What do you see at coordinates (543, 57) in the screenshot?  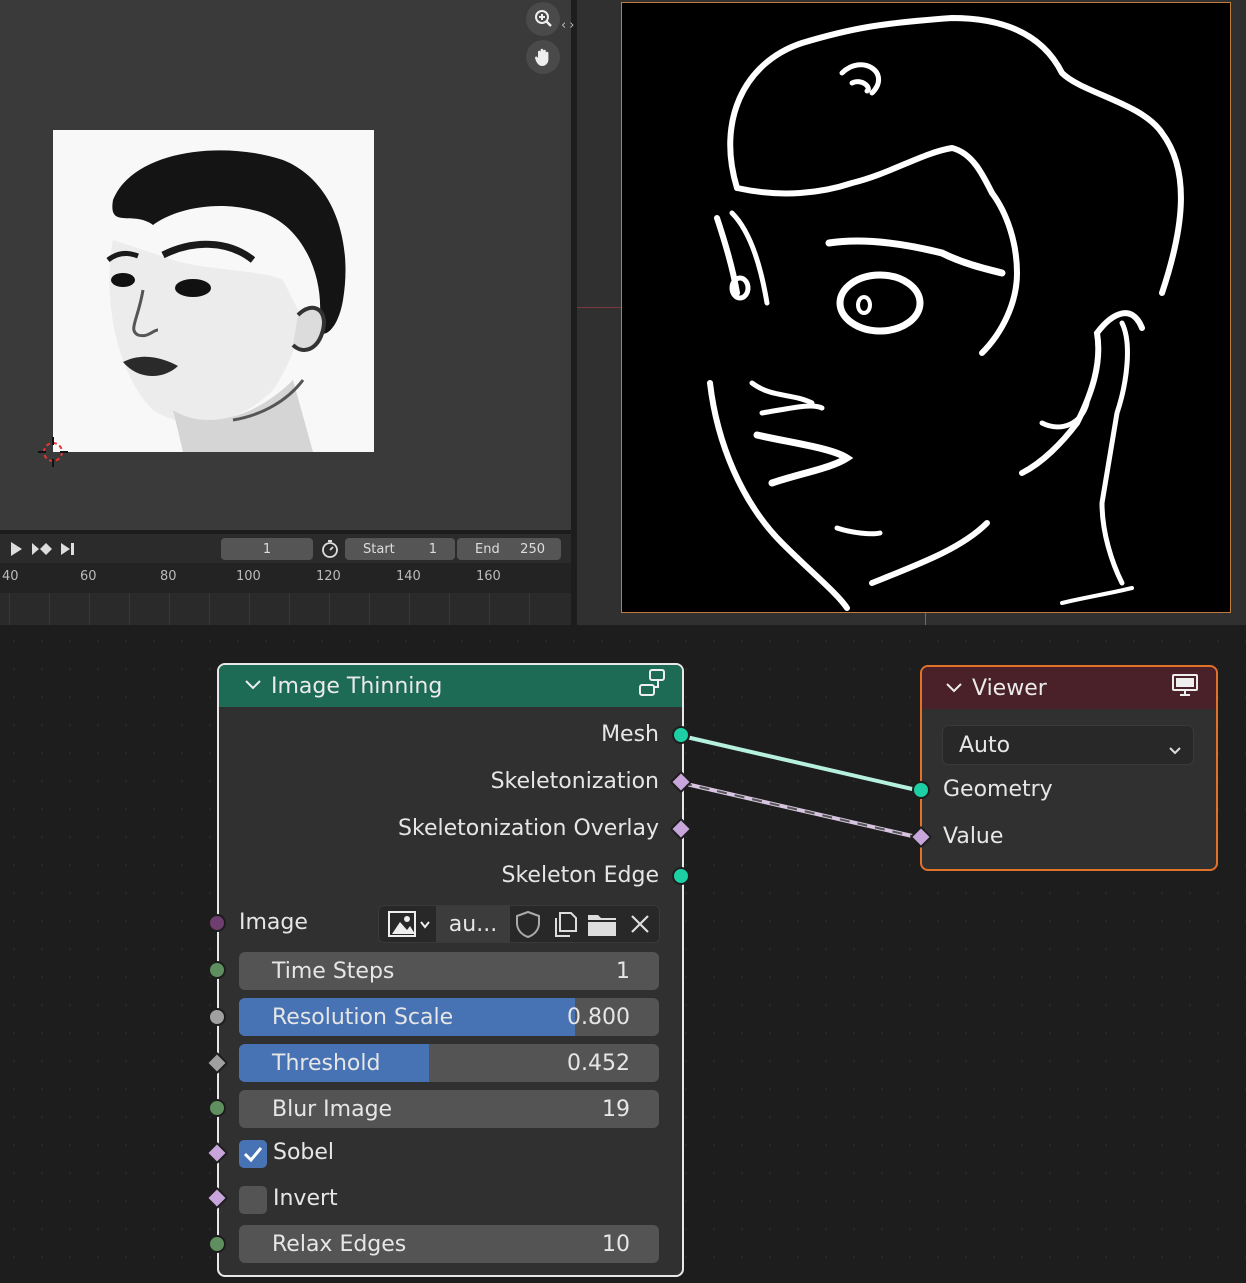 I see `hand-pan-icon` at bounding box center [543, 57].